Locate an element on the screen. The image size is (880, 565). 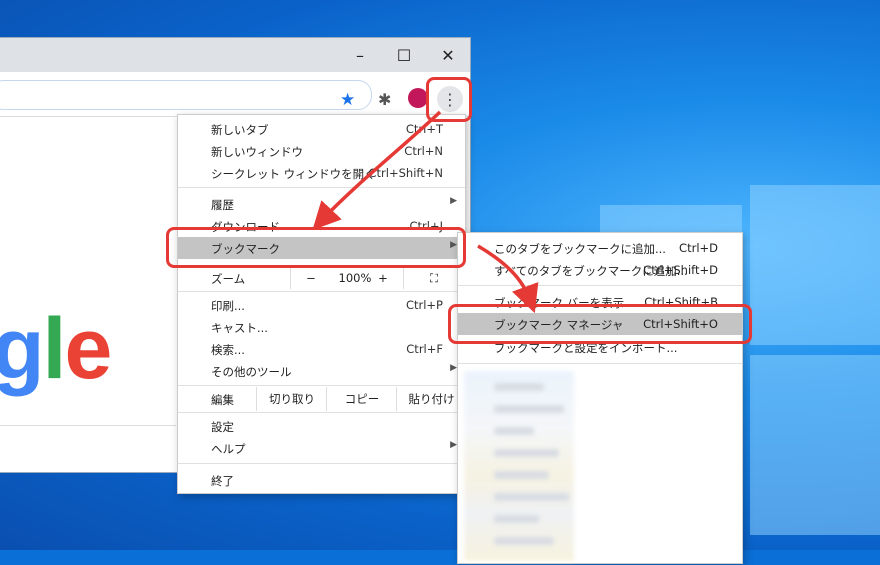
content-divider is located at coordinates (88, 425).